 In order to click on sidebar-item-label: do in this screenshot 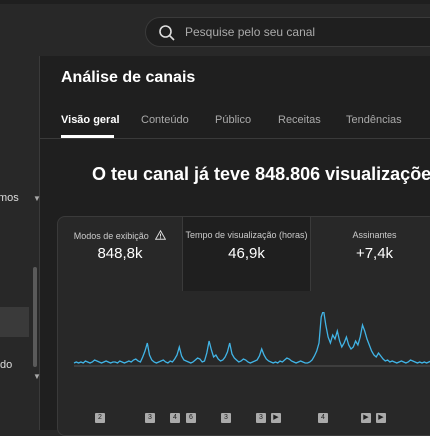, I will do `click(6, 365)`.